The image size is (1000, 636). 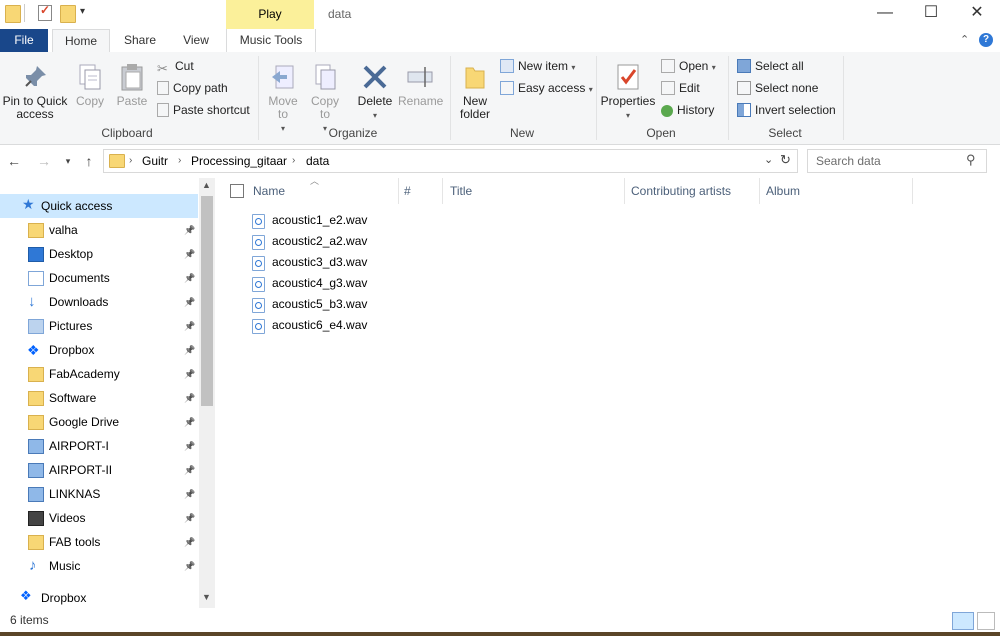 What do you see at coordinates (192, 88) in the screenshot?
I see `copy-path-button: Copy path` at bounding box center [192, 88].